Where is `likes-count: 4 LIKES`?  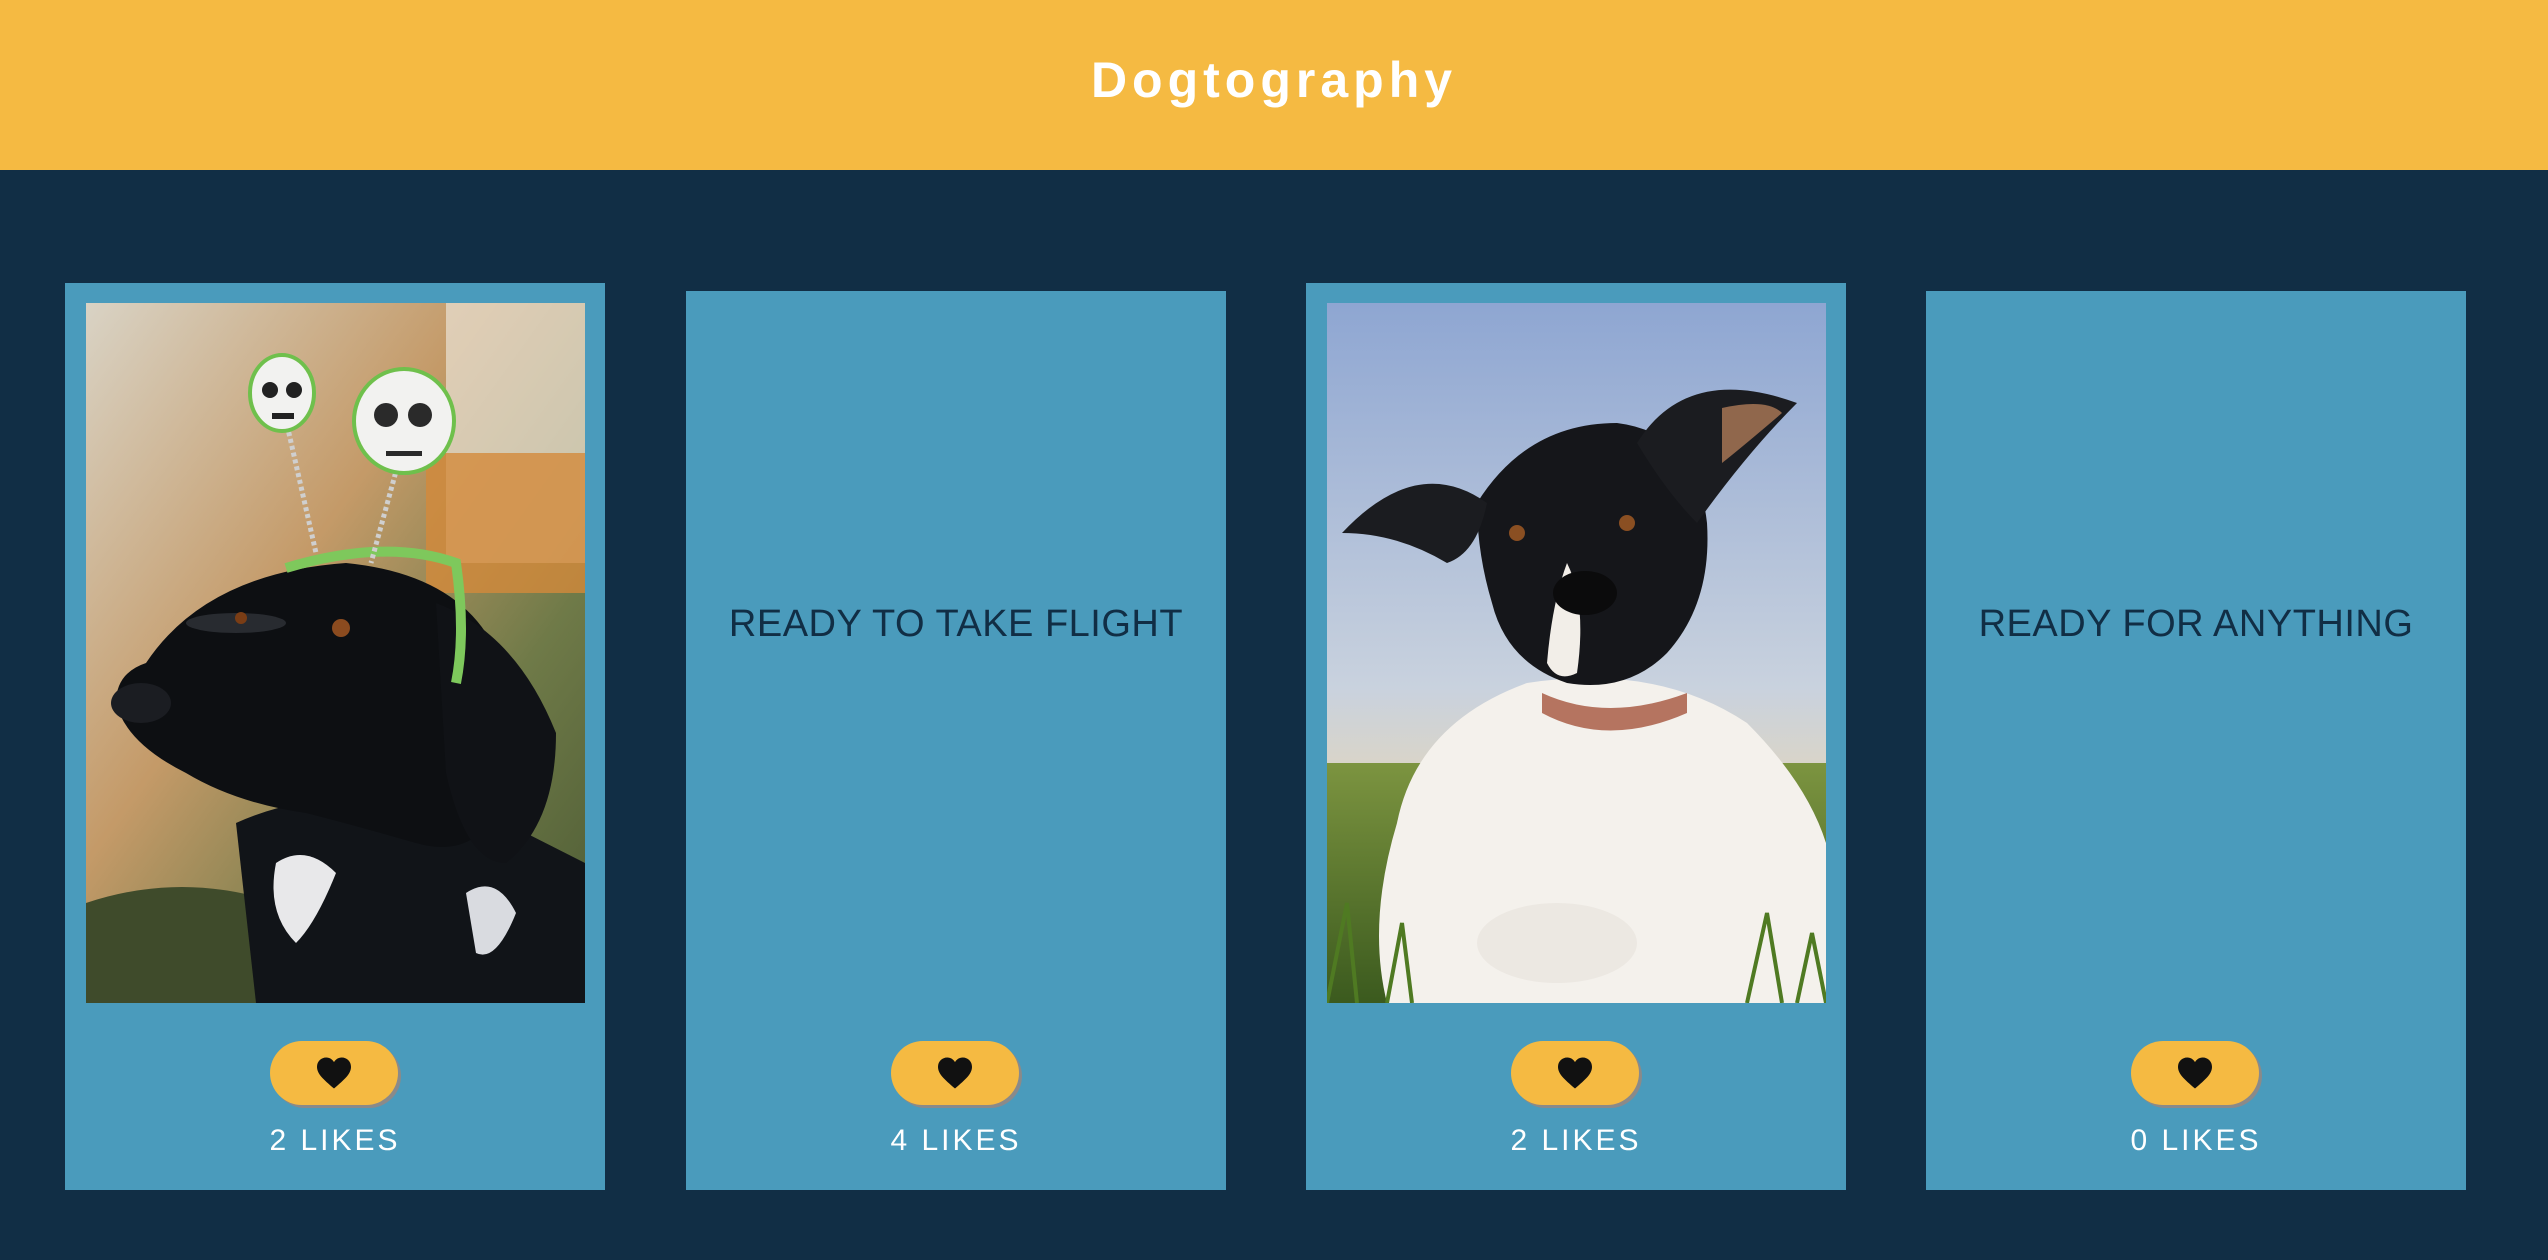 likes-count: 4 LIKES is located at coordinates (956, 1140).